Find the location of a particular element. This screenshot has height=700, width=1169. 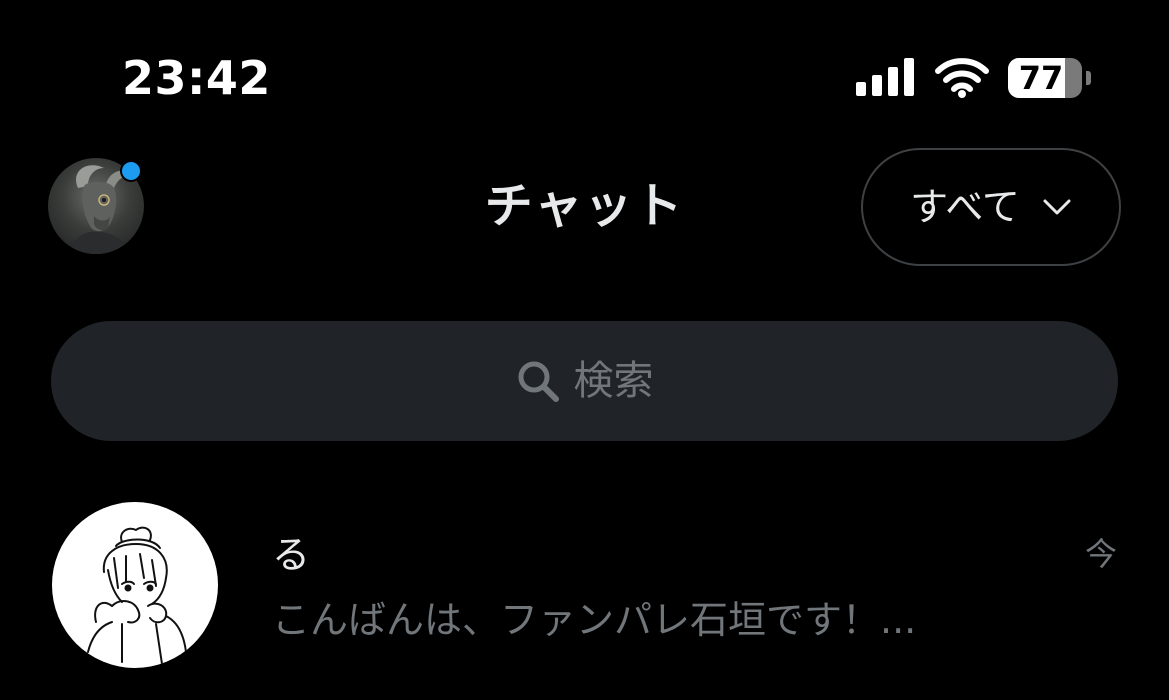

search-icon is located at coordinates (538, 381).